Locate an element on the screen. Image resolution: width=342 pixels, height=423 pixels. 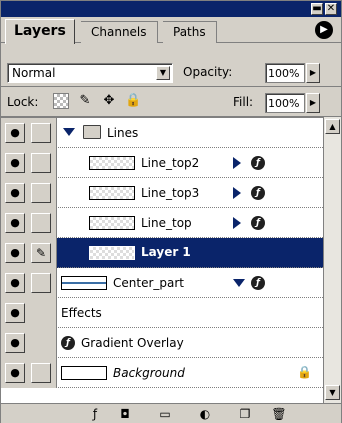
layer-name: Layer 1 is located at coordinates (166, 252).